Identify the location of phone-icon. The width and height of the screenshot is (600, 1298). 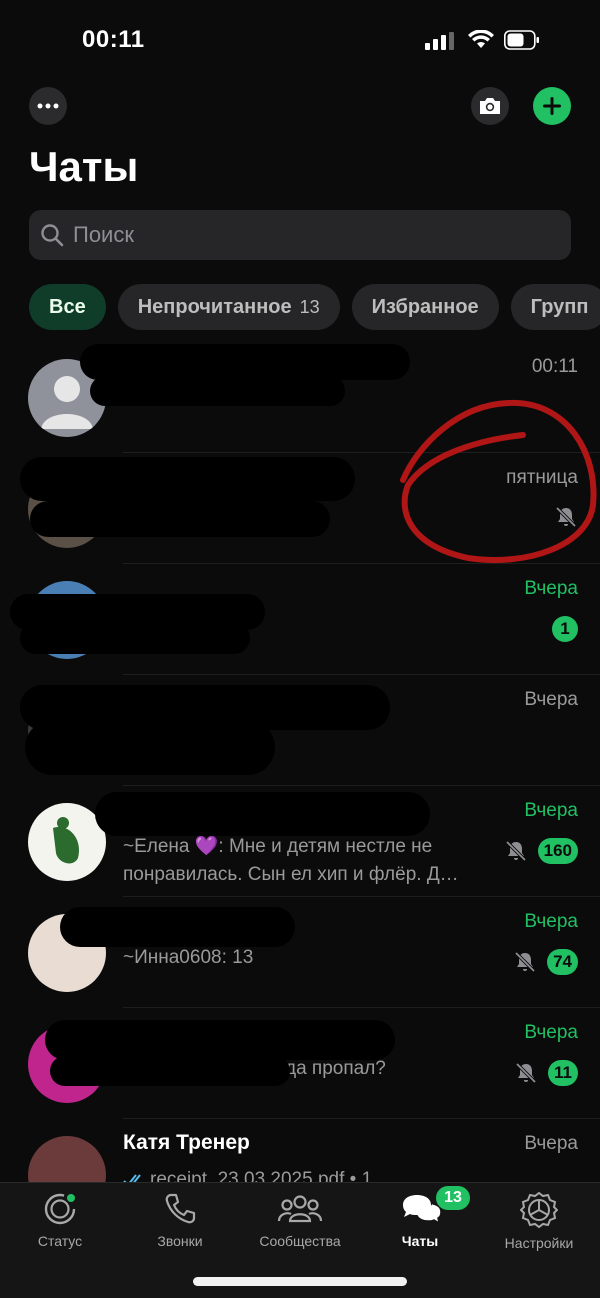
(180, 1208).